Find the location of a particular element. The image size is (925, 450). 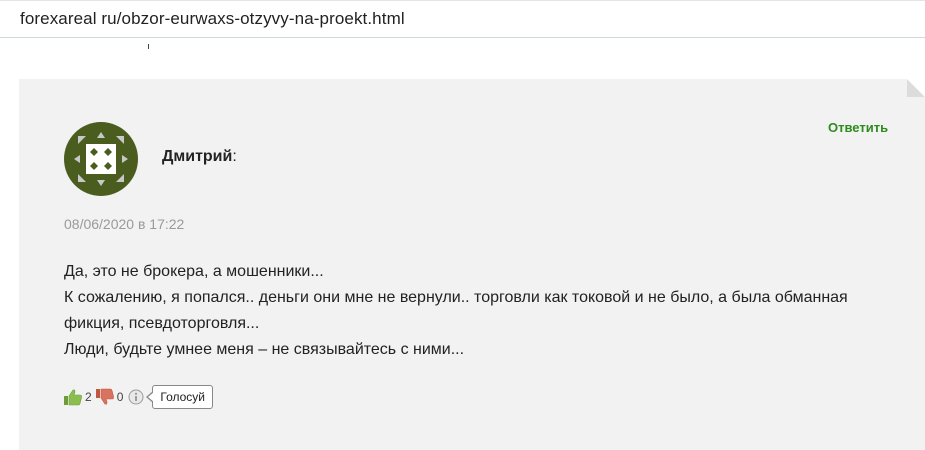

avatar is located at coordinates (101, 159).